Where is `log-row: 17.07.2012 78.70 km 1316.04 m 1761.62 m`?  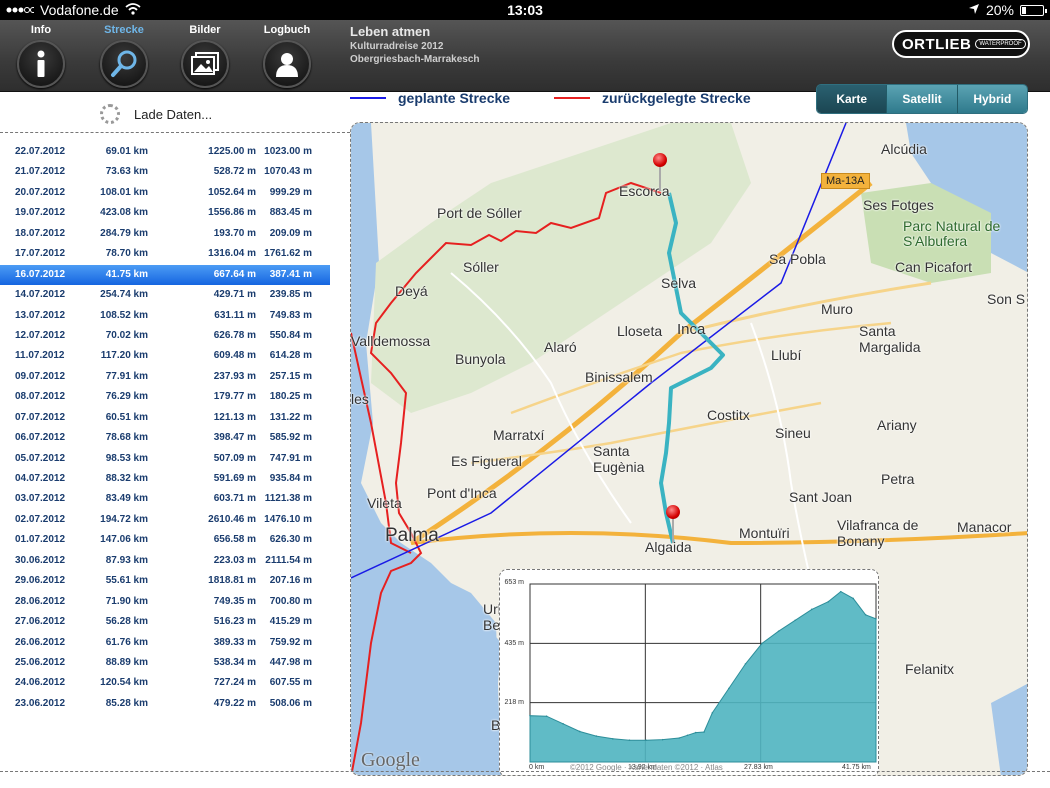
log-row: 17.07.2012 78.70 km 1316.04 m 1761.62 m is located at coordinates (165, 254).